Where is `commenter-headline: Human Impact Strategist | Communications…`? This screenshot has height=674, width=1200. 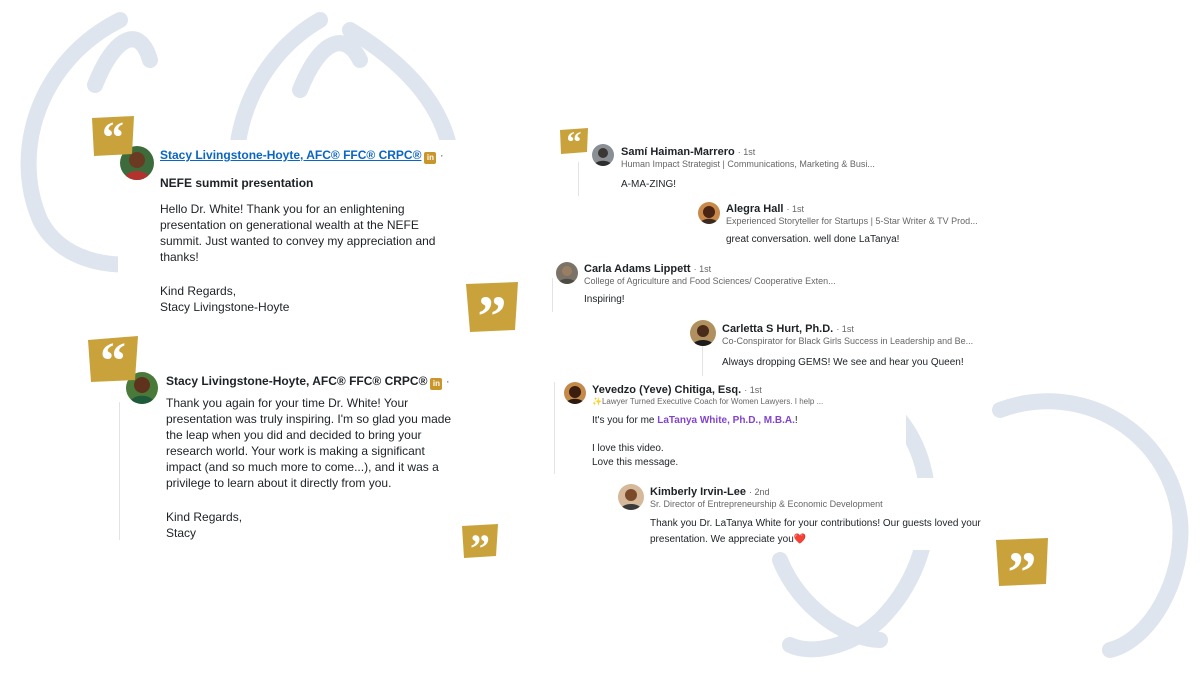
commenter-headline: Human Impact Strategist | Communications… is located at coordinates (748, 164).